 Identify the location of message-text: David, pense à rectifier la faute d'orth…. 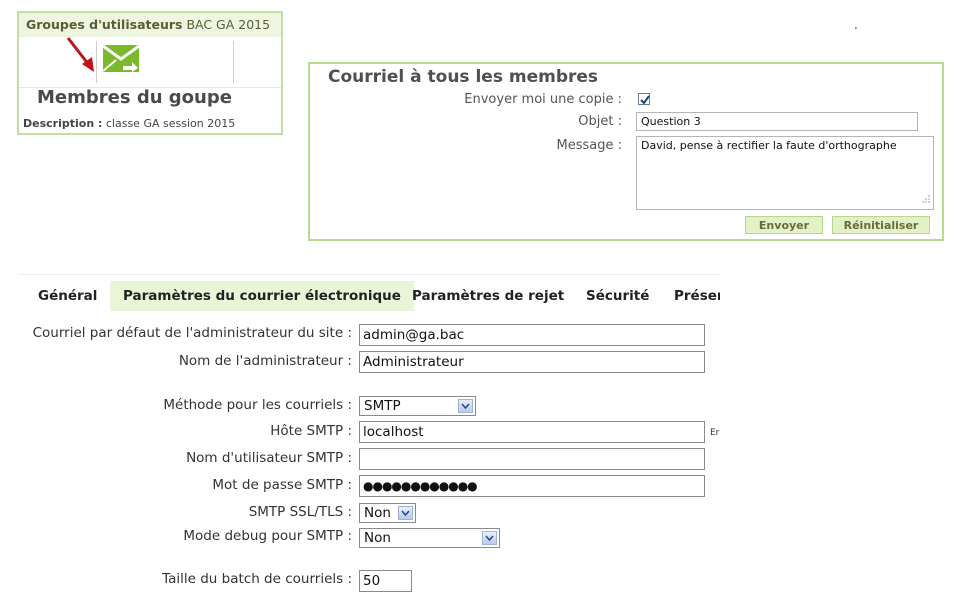
(769, 145).